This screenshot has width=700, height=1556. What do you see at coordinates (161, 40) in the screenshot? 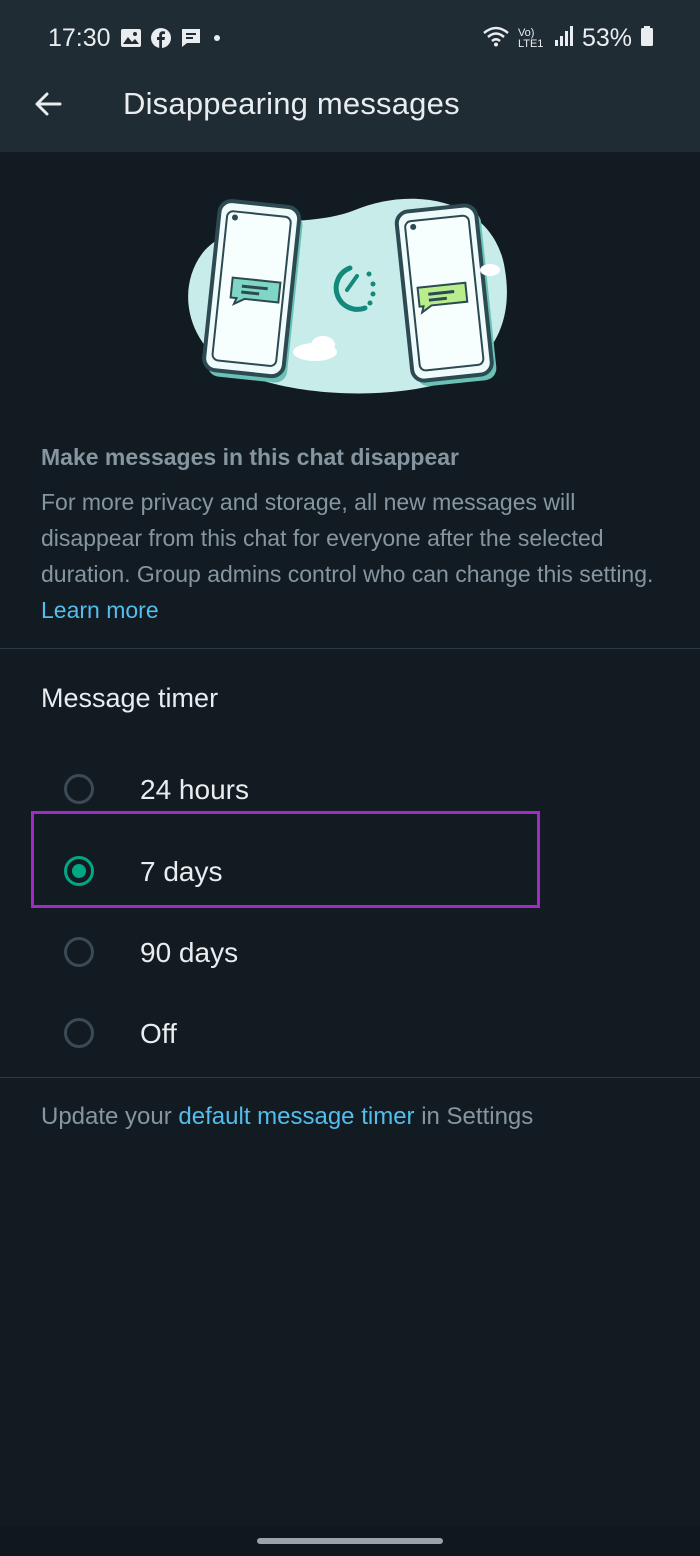
I see `facebook-icon` at bounding box center [161, 40].